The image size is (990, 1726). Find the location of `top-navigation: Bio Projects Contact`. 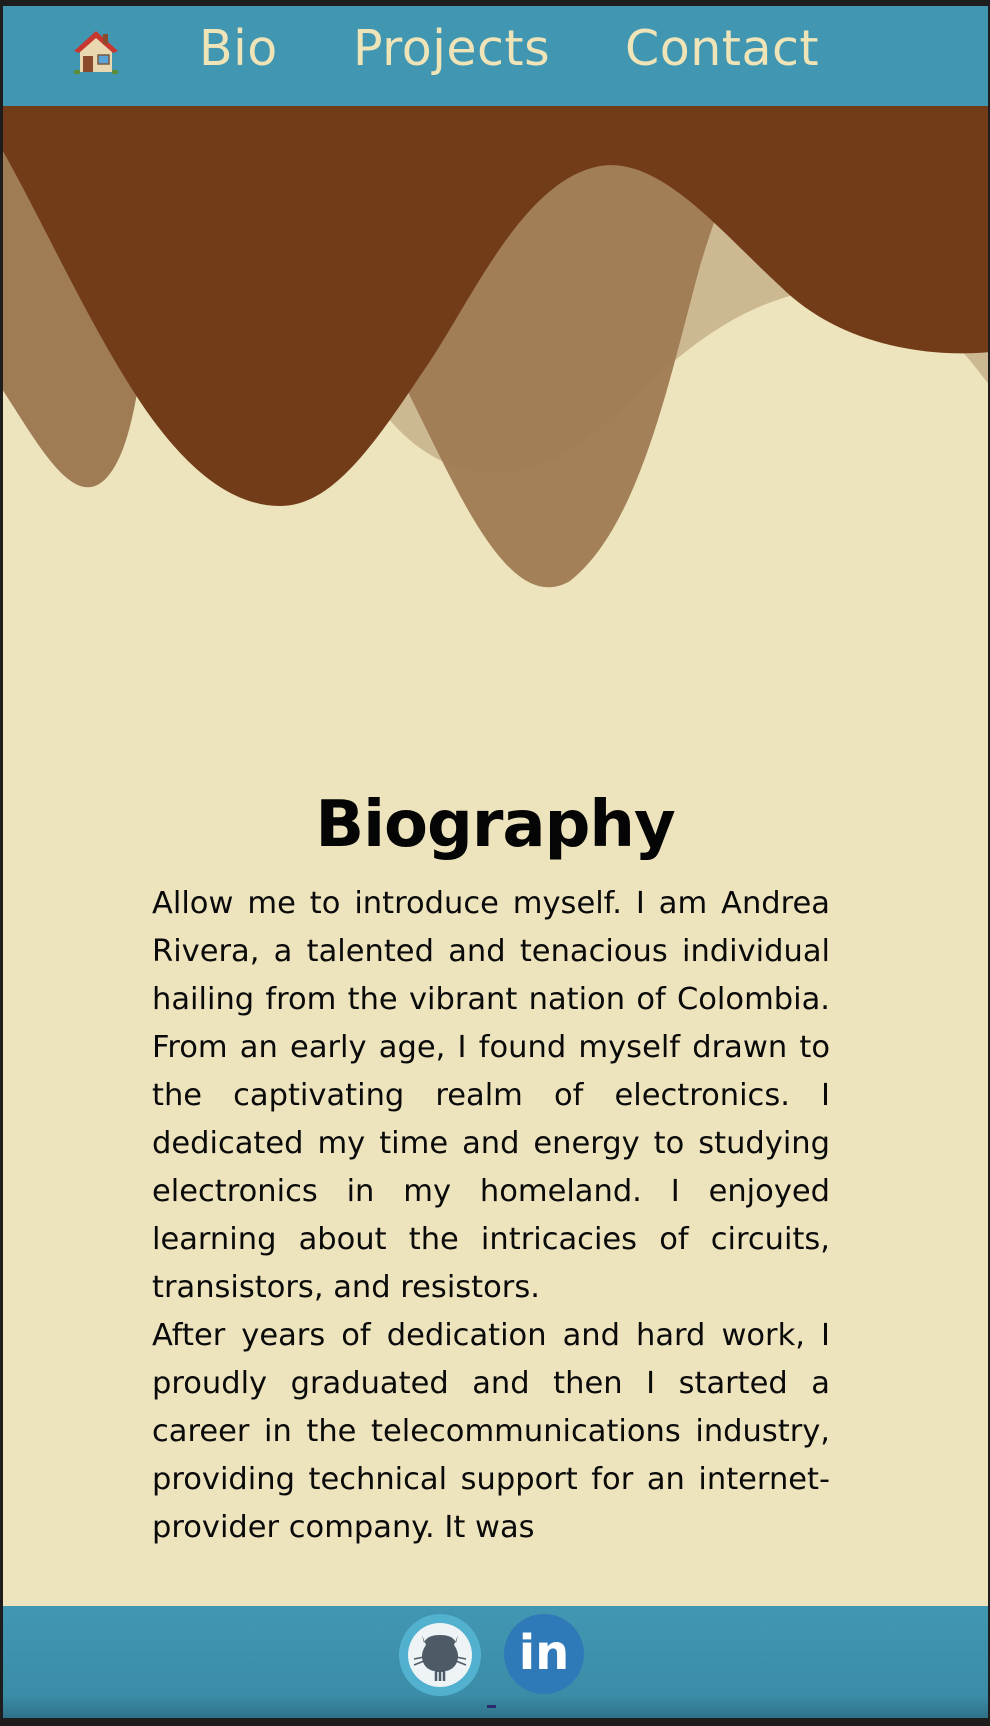

top-navigation: Bio Projects Contact is located at coordinates (495, 53).